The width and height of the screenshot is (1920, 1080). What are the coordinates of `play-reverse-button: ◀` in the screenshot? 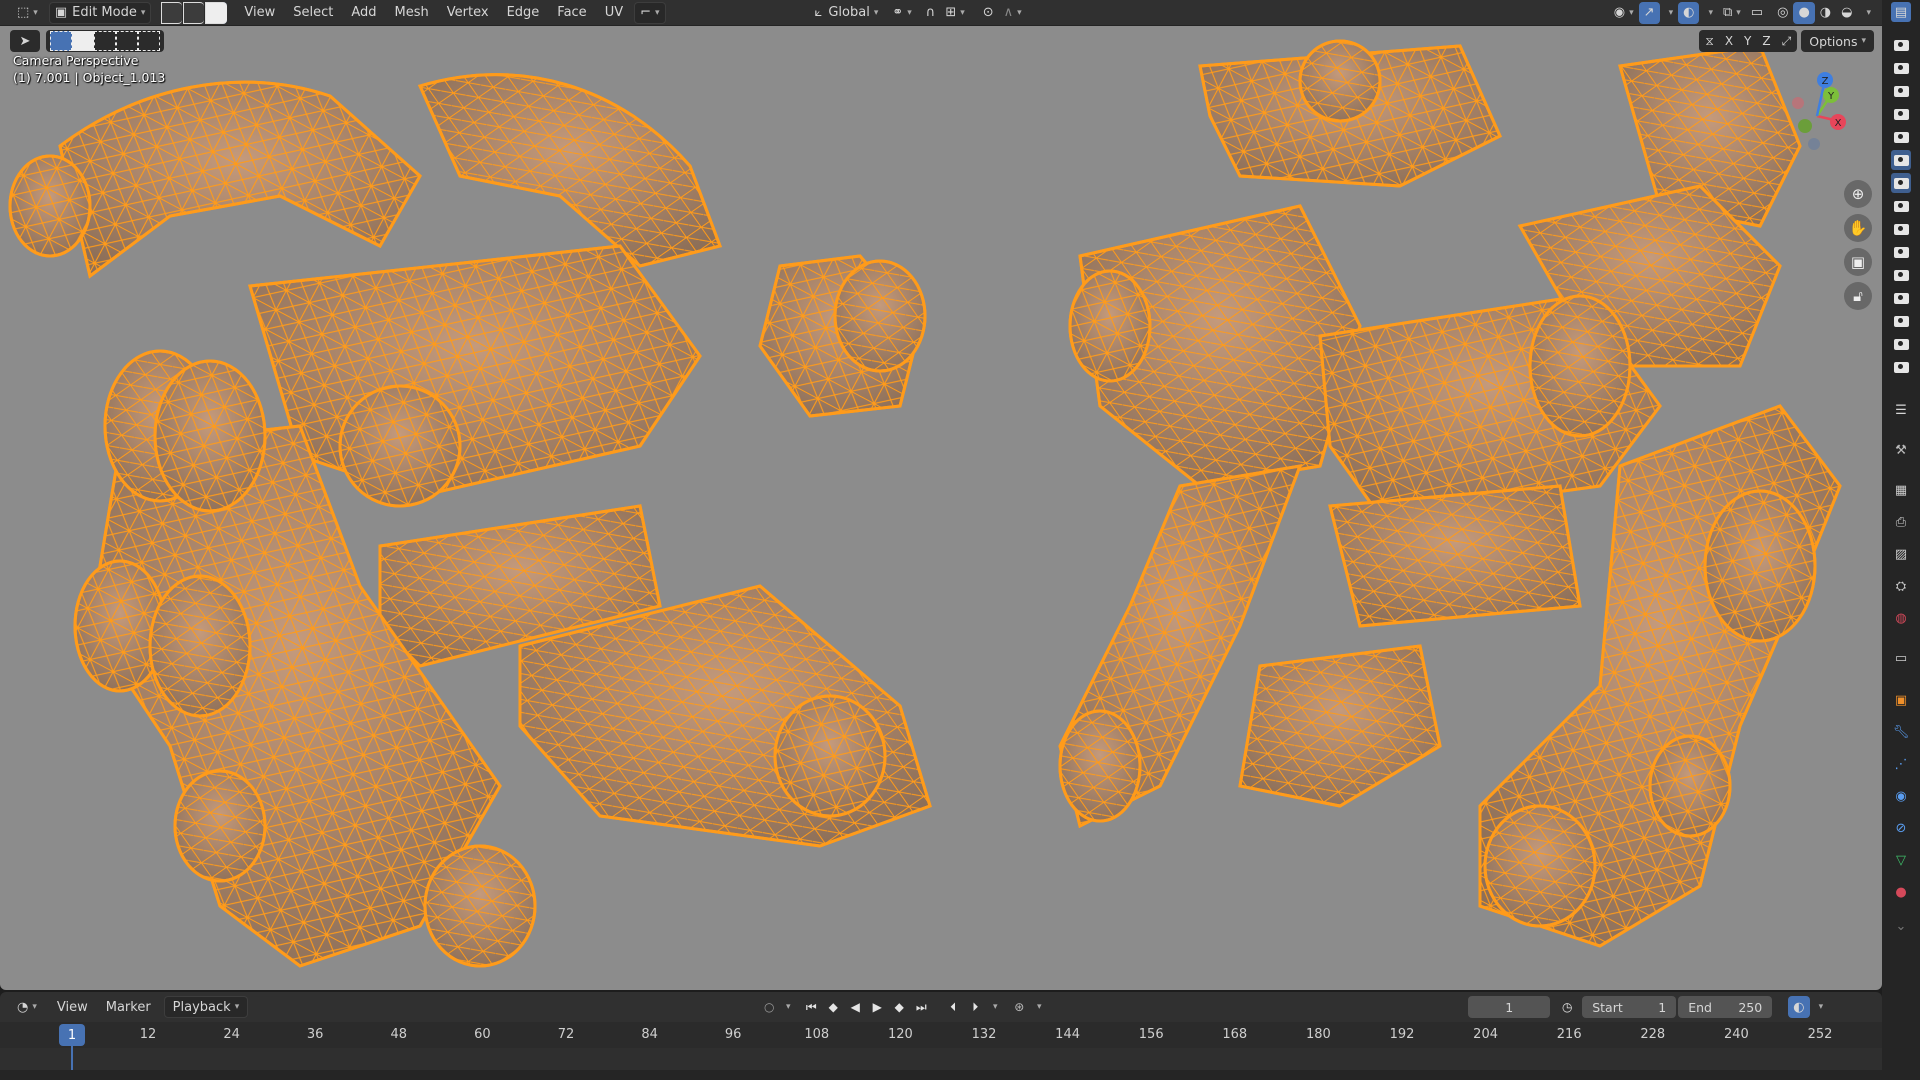 It's located at (855, 1007).